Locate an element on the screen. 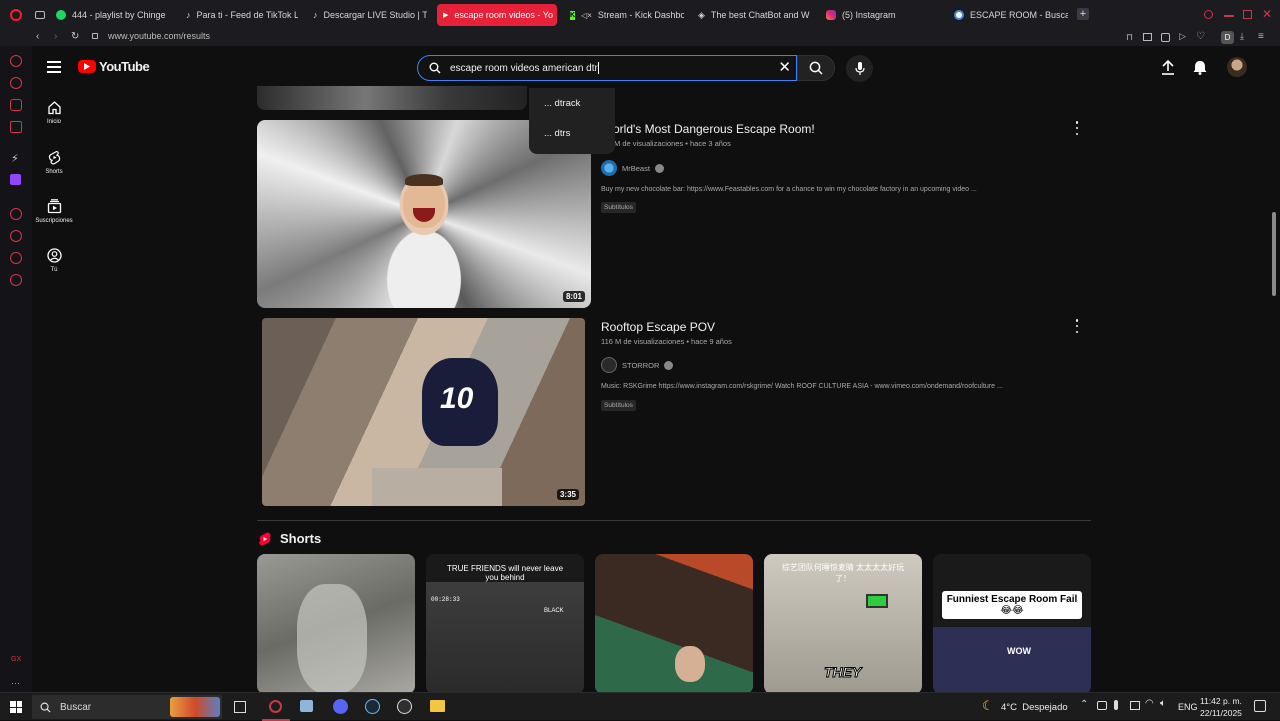  tray-wifi-icon: ◠ is located at coordinates (1149, 703).